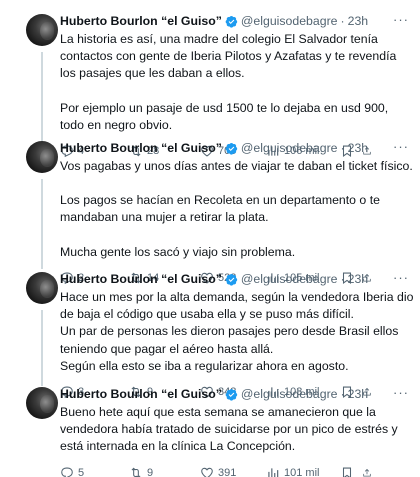 The image size is (420, 477). Describe the element at coordinates (207, 472) in the screenshot. I see `heart-icon` at that location.